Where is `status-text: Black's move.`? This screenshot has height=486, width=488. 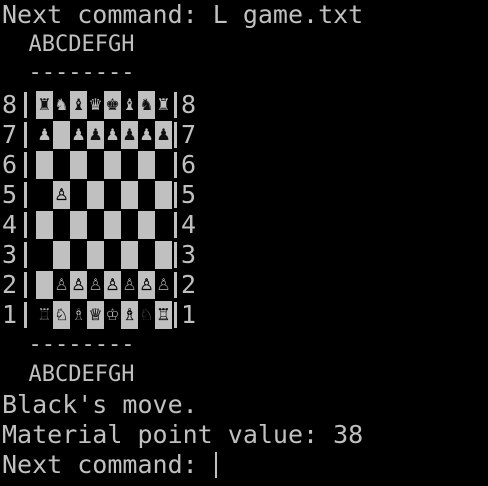 status-text: Black's move. is located at coordinates (100, 404).